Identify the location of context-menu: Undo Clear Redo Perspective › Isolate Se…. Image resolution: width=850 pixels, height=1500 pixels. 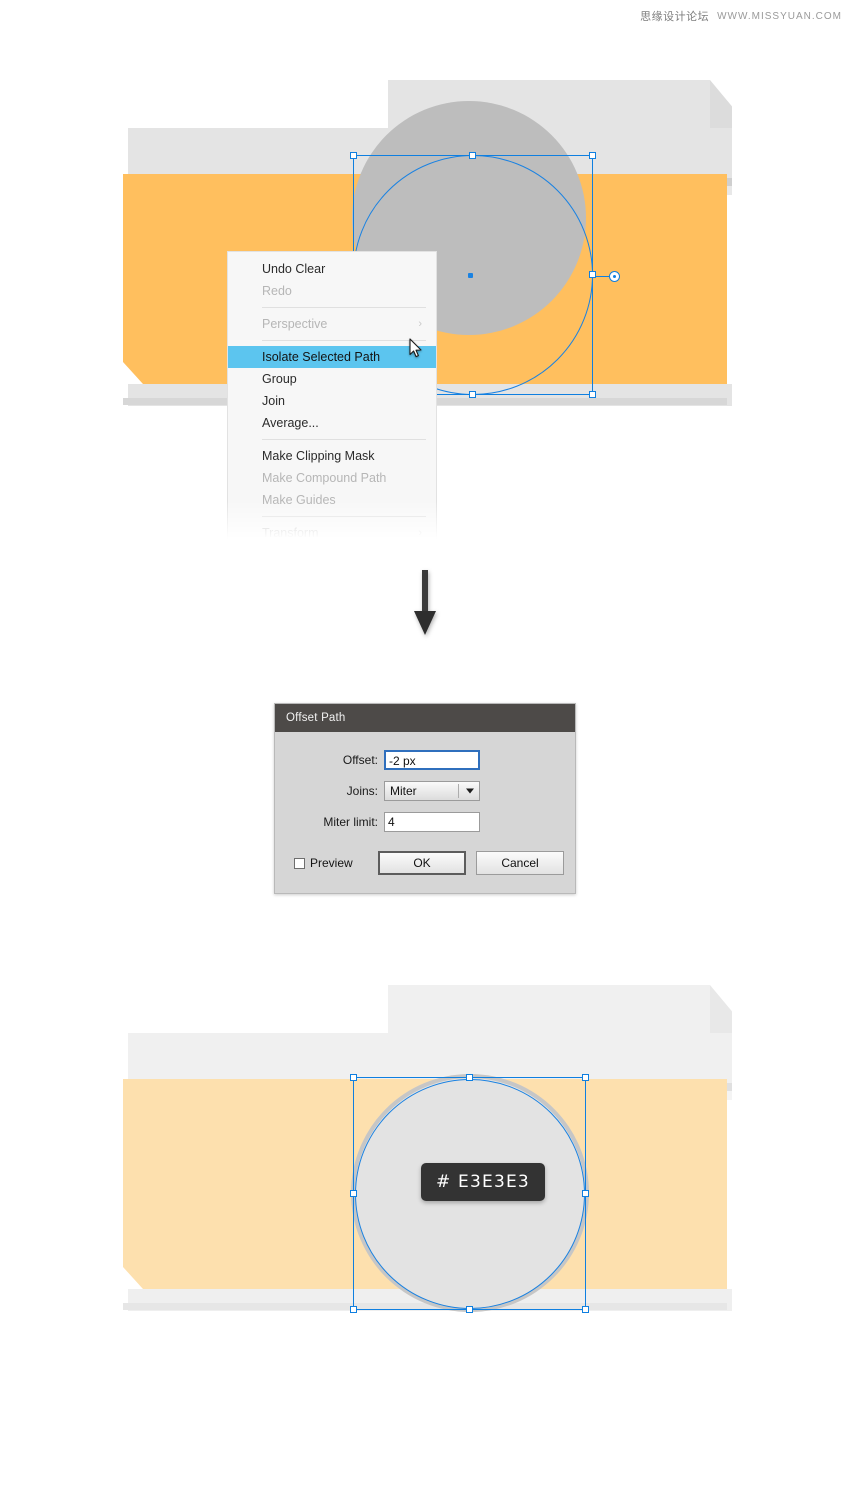
(332, 409).